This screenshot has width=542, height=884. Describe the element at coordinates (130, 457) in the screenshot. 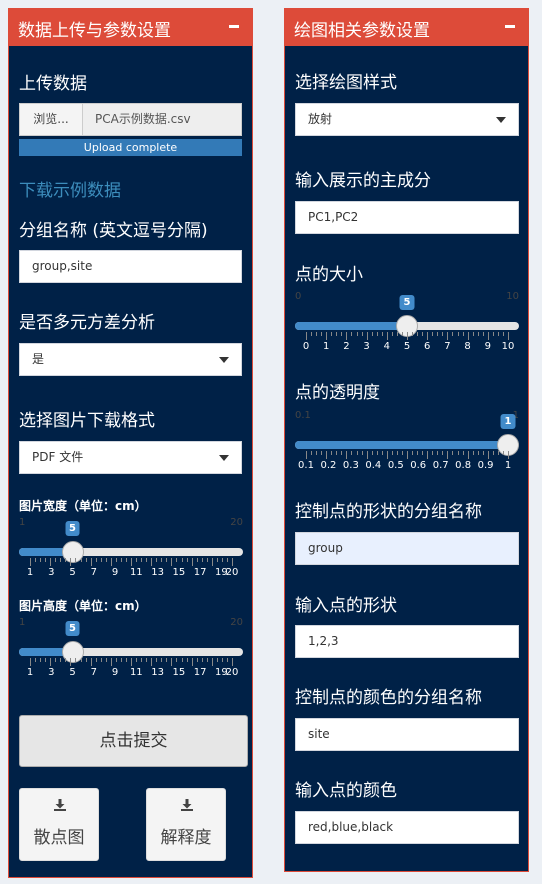

I see `format-select: PDF 文件` at that location.